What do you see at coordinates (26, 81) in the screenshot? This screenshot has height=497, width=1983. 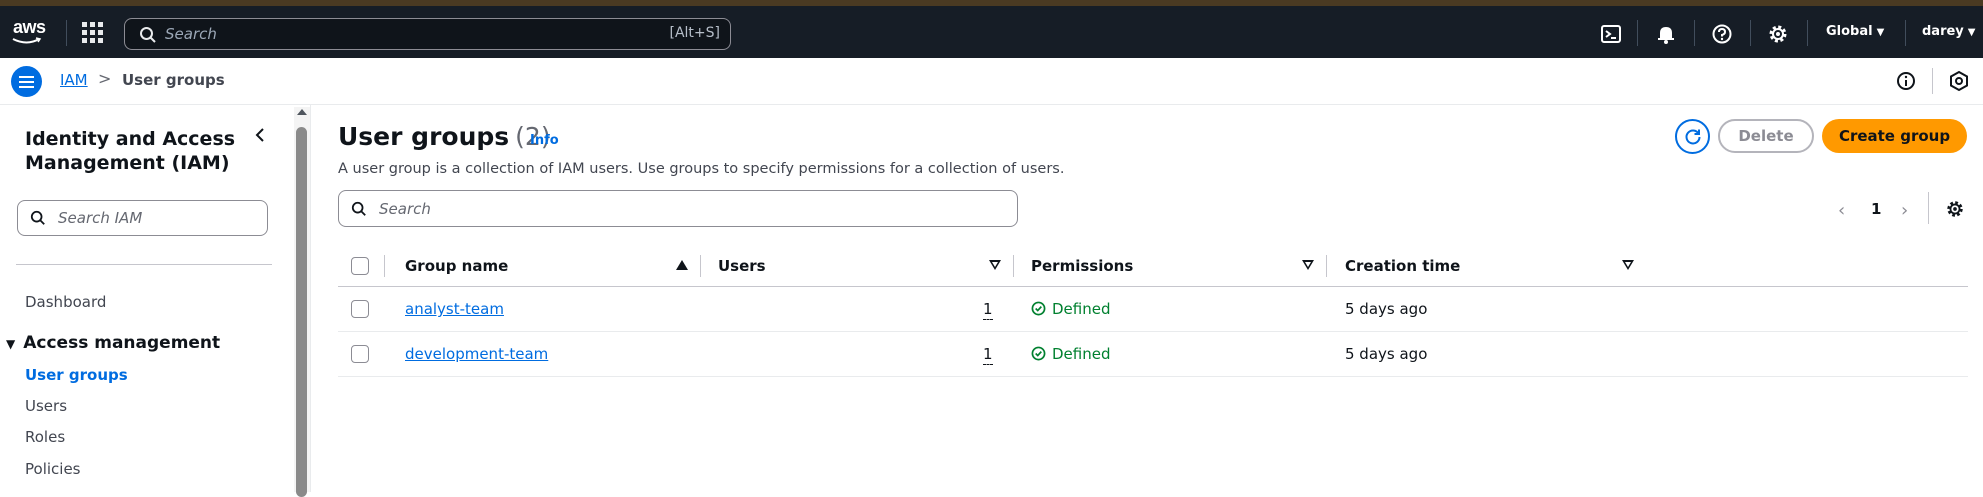 I see `menu-toggle-icon` at bounding box center [26, 81].